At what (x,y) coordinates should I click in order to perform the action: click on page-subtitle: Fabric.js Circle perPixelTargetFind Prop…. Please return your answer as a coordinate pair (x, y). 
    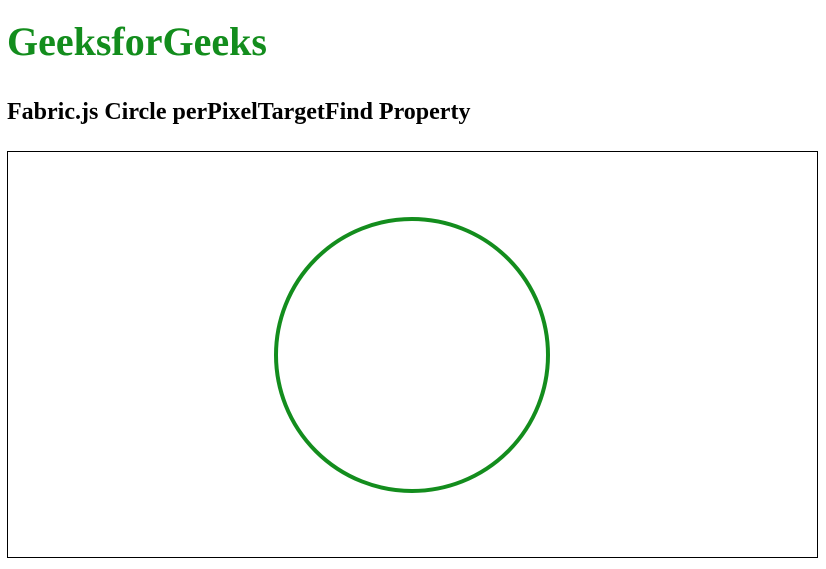
    Looking at the image, I should click on (239, 112).